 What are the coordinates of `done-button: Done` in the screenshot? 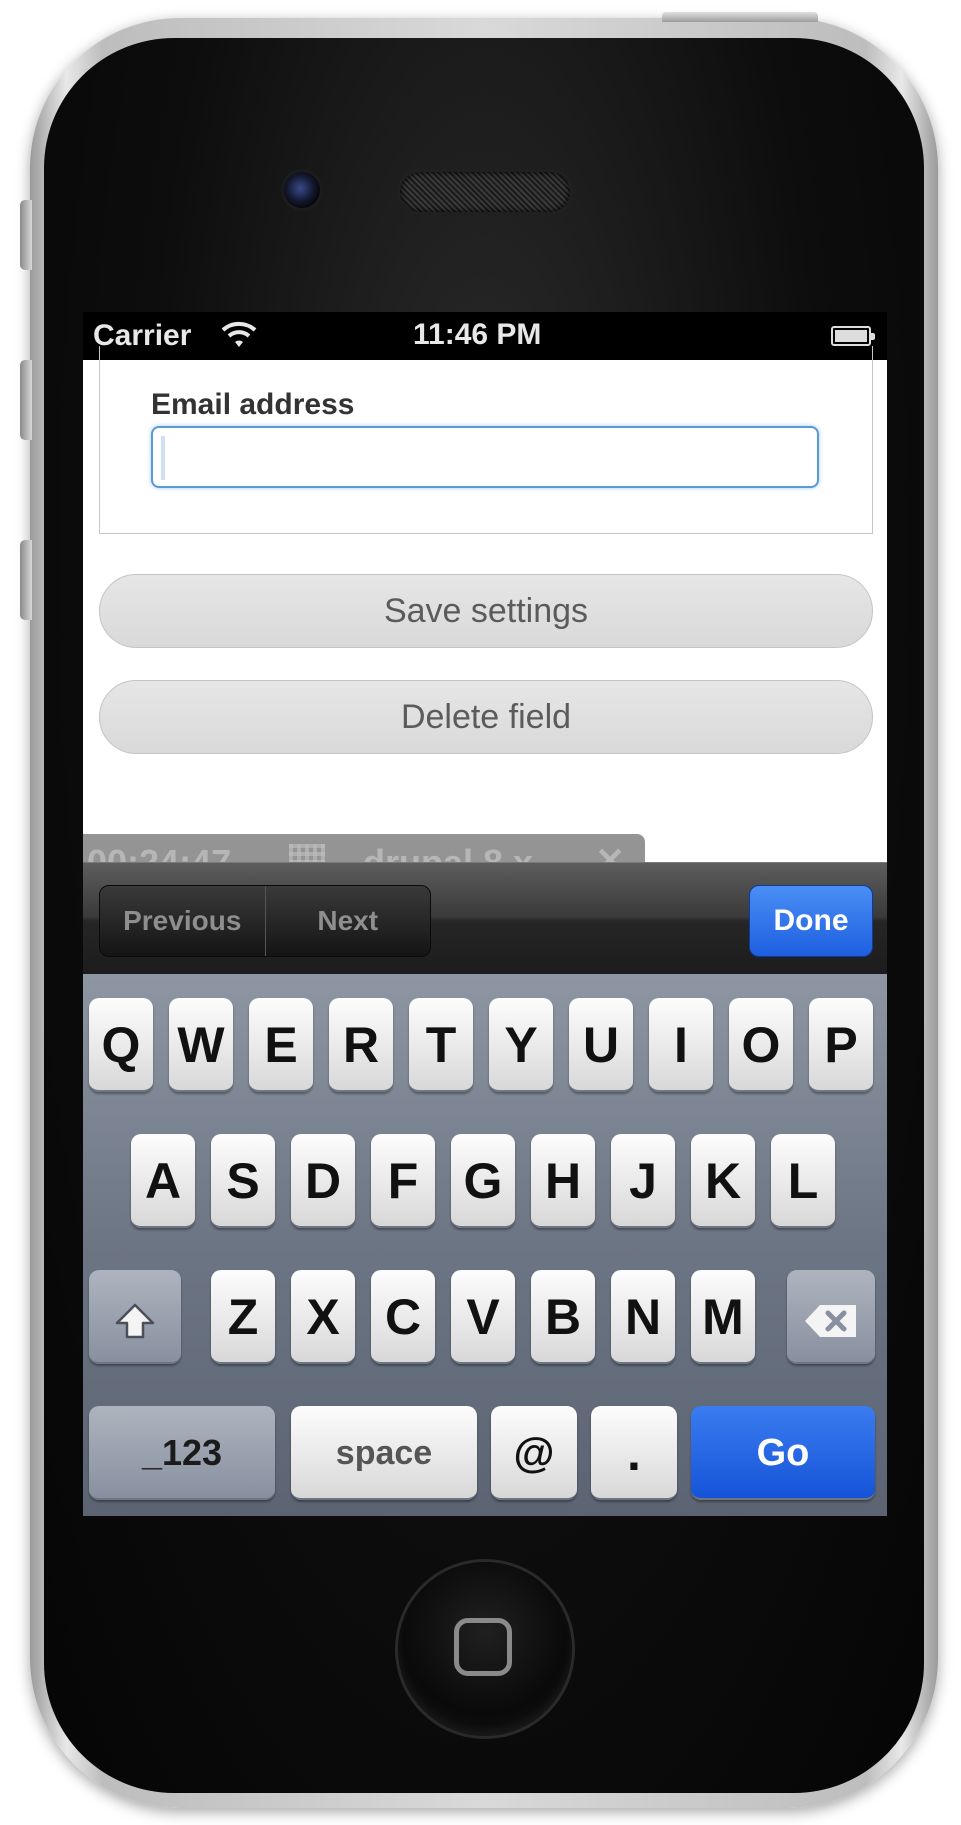 It's located at (811, 921).